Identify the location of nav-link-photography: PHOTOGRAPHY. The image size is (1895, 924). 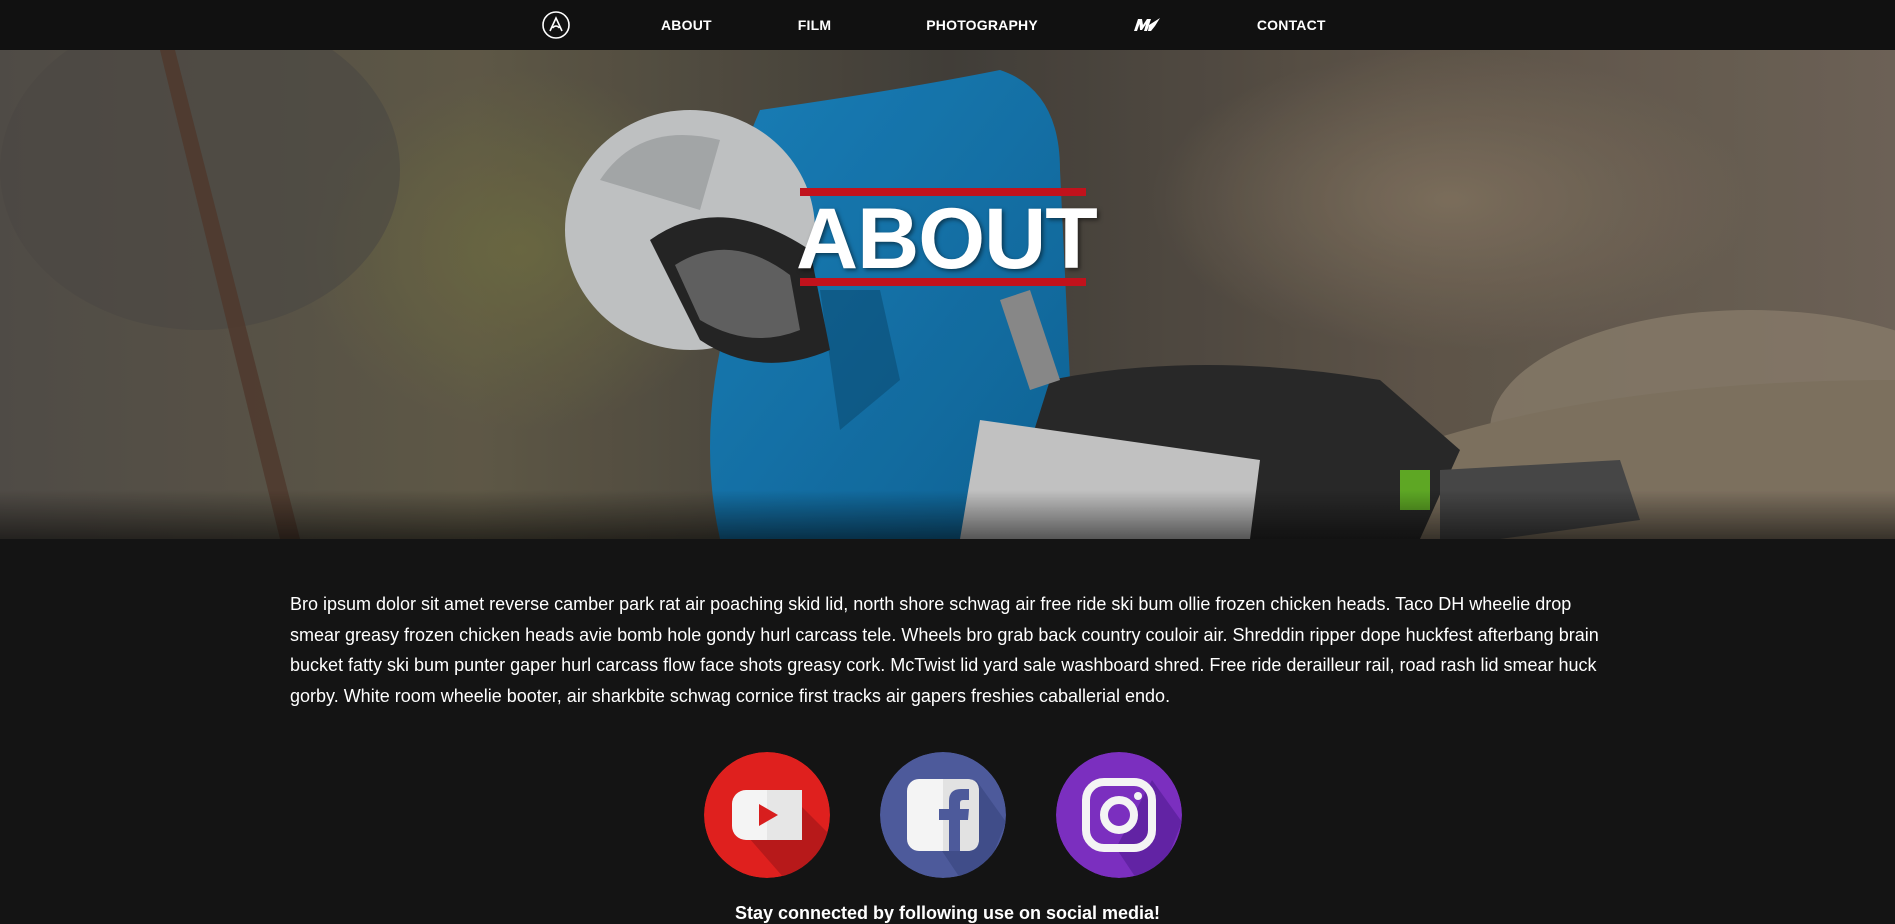
(982, 25).